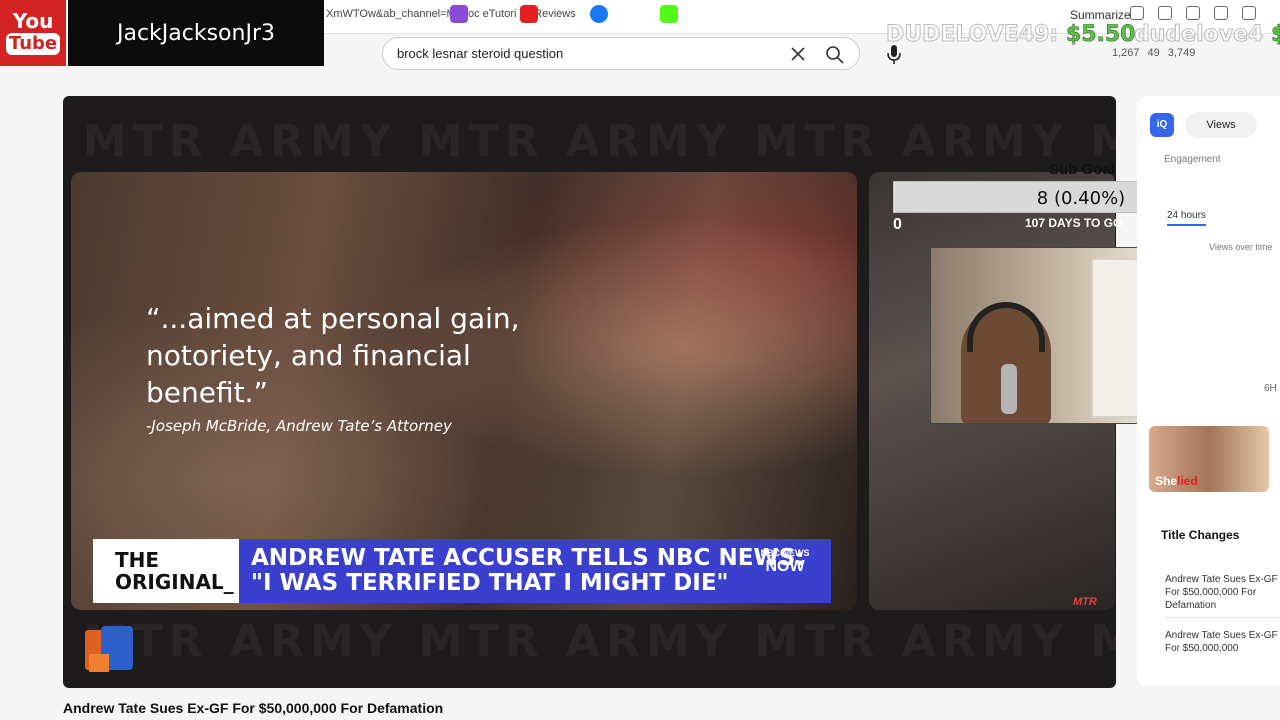  What do you see at coordinates (299, 426) in the screenshot?
I see `quote-attribution: -Joseph McBride, Andrew Tate’s Attorney` at bounding box center [299, 426].